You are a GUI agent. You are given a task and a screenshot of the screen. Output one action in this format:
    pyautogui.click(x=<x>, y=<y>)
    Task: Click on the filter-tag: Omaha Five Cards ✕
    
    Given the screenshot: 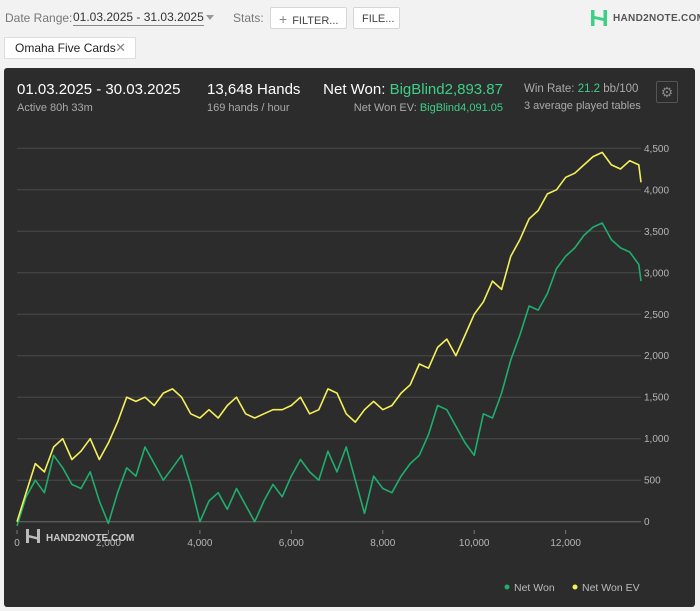 What is the action you would take?
    pyautogui.click(x=70, y=48)
    